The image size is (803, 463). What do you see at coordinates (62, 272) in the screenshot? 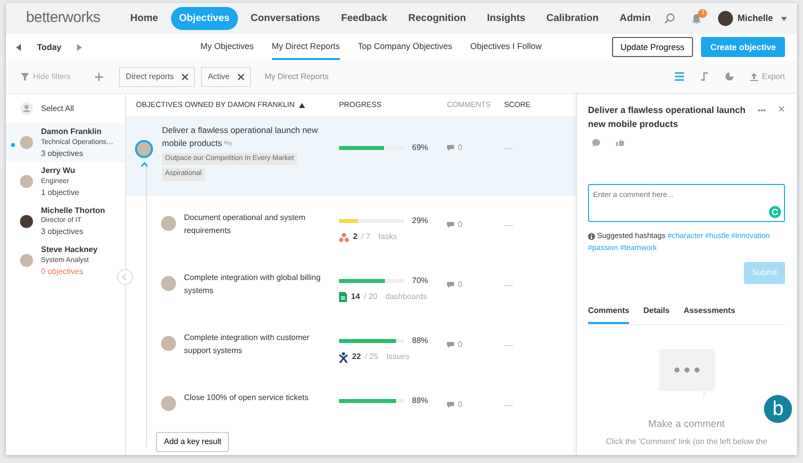
I see `objective-count: 0 objectives` at bounding box center [62, 272].